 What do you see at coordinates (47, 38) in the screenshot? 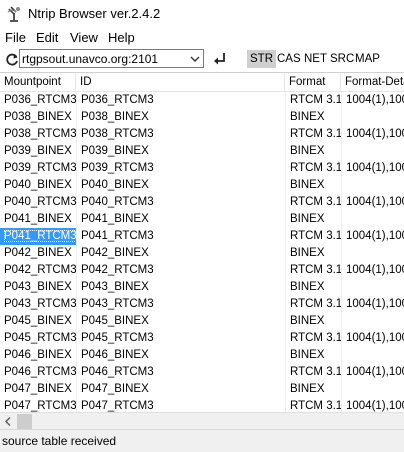
I see `menu-edit: Edit` at bounding box center [47, 38].